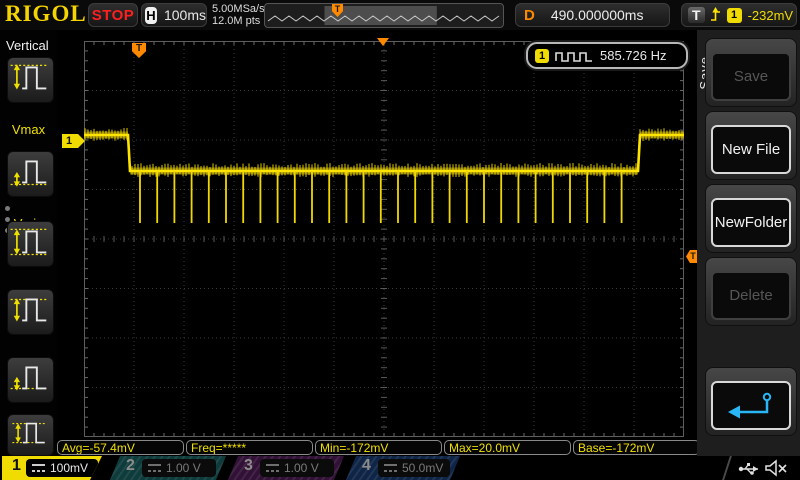 This screenshot has width=800, height=480. I want to click on channel-3-strip: 3 1.00 V, so click(286, 468).